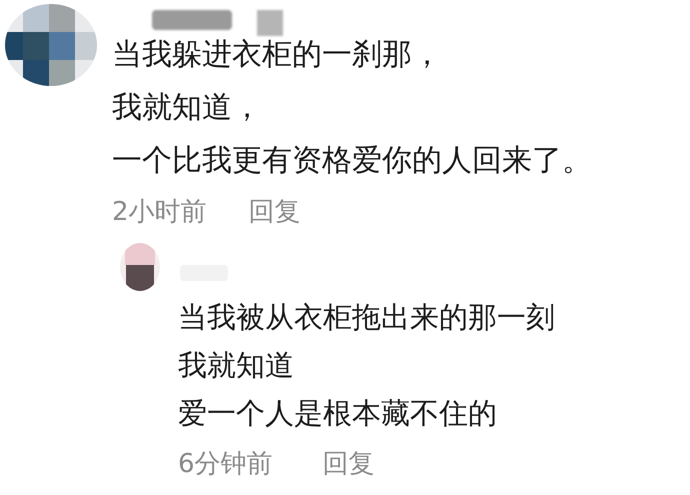 Image resolution: width=690 pixels, height=495 pixels. Describe the element at coordinates (270, 23) in the screenshot. I see `blurred-name` at that location.